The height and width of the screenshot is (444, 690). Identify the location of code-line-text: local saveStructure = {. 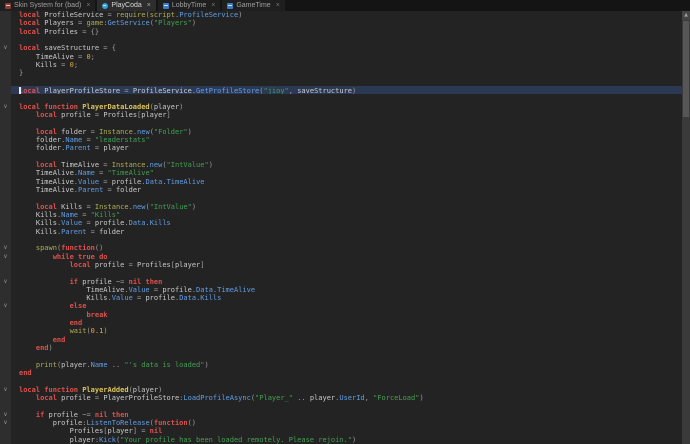
(350, 48).